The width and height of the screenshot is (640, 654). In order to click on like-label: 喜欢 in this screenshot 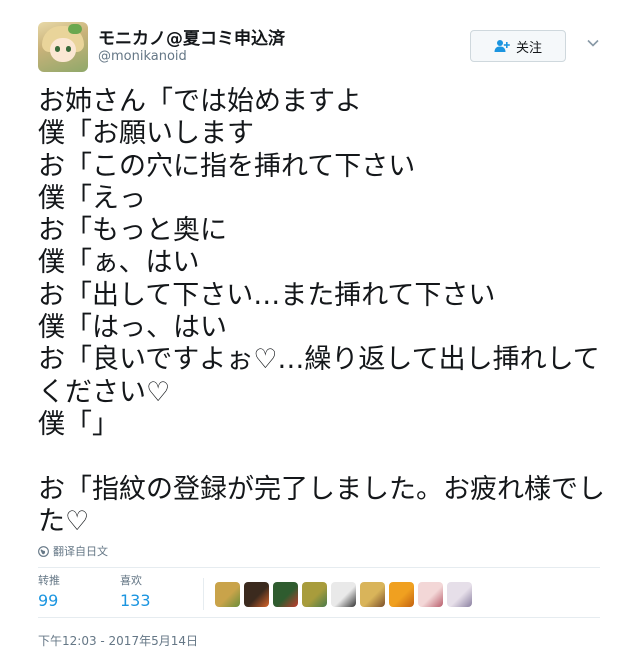, I will do `click(131, 580)`.